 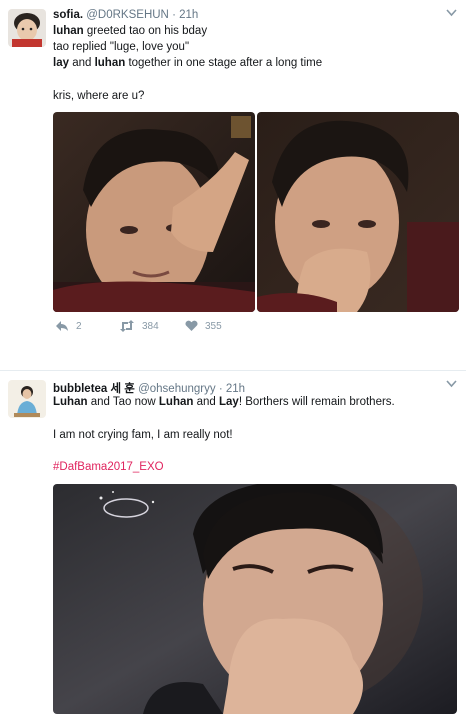 What do you see at coordinates (121, 47) in the screenshot?
I see `tweet-text-line: tao replied "luge, love you"` at bounding box center [121, 47].